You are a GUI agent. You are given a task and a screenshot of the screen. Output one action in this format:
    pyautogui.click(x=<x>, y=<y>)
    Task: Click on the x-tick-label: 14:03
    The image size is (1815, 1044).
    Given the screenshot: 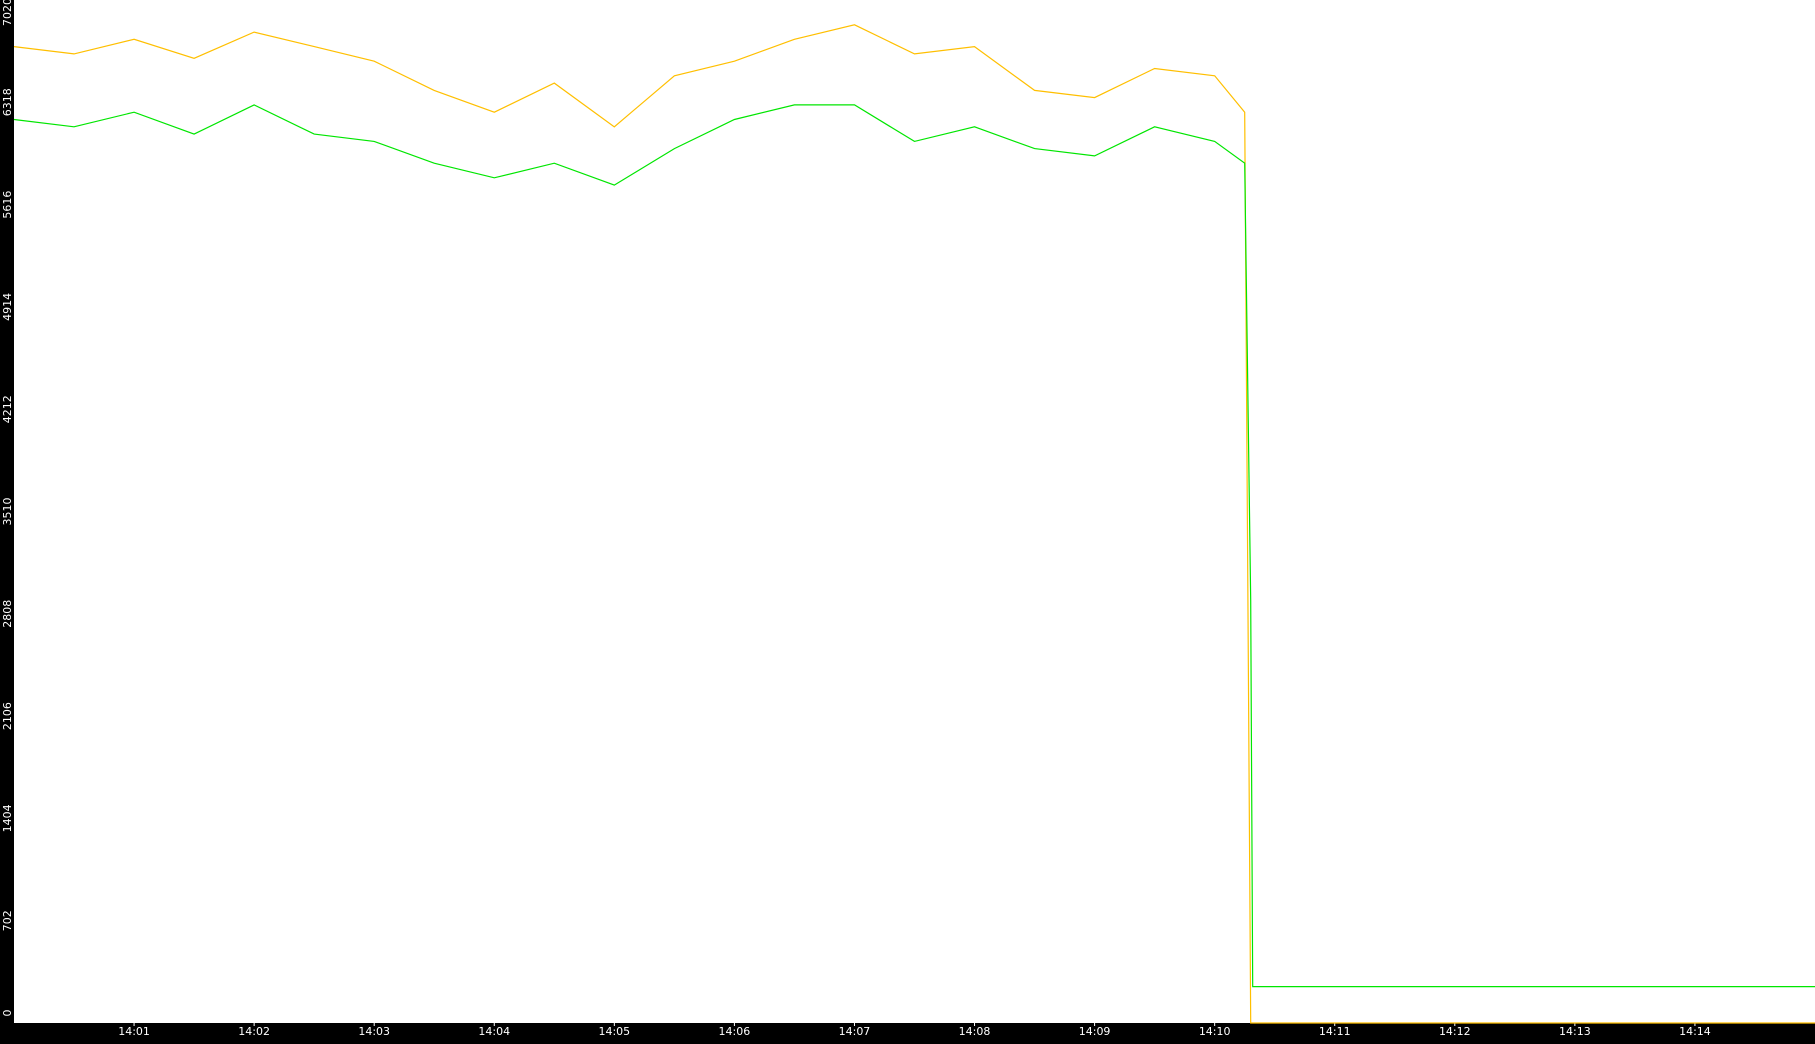 What is the action you would take?
    pyautogui.click(x=374, y=1031)
    